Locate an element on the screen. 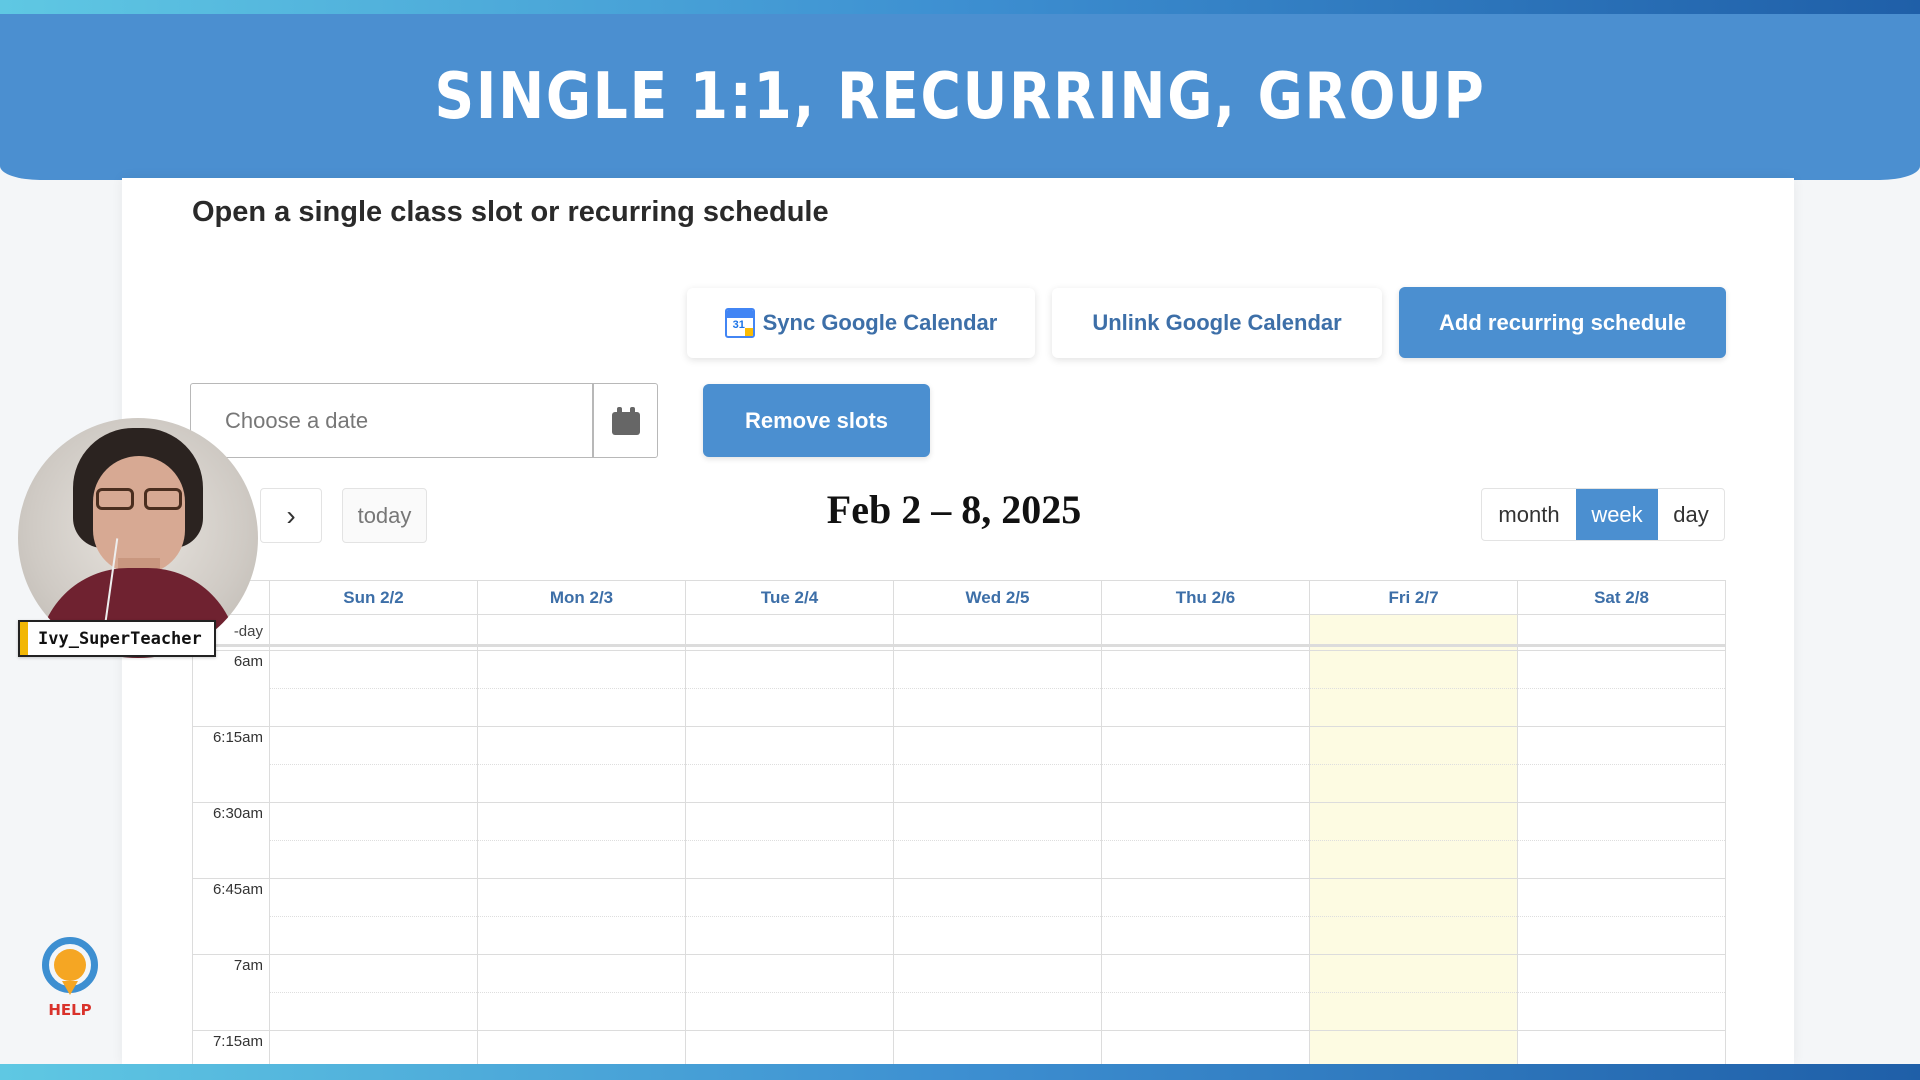 Image resolution: width=1920 pixels, height=1080 pixels. date-picker-button is located at coordinates (625, 420).